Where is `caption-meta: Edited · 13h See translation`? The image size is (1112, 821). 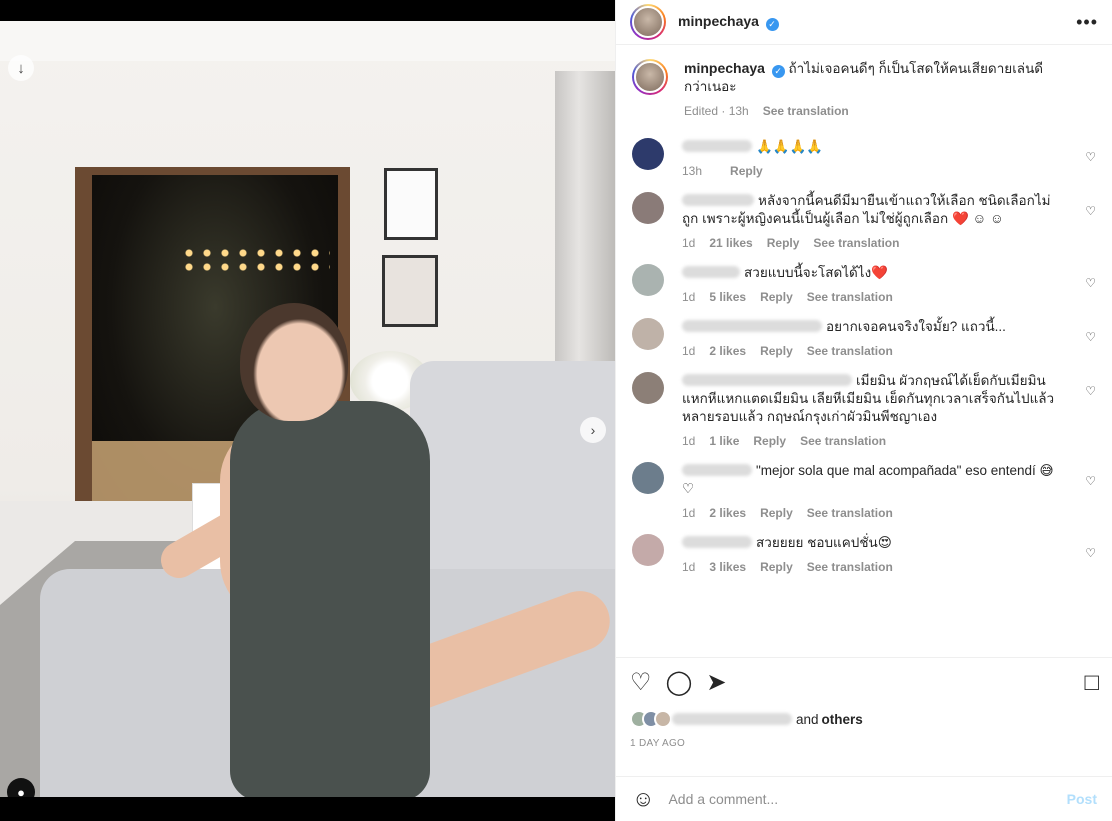 caption-meta: Edited · 13h See translation is located at coordinates (875, 111).